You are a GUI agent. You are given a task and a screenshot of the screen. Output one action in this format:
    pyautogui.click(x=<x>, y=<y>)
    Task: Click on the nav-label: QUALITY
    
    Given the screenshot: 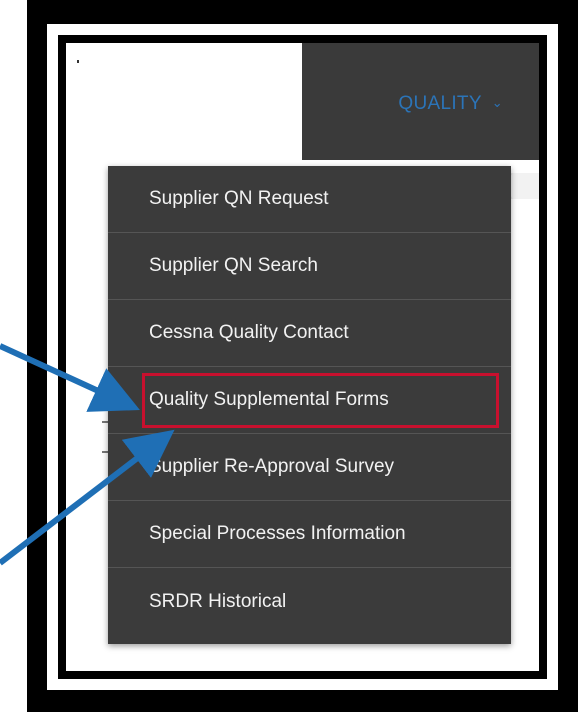 What is the action you would take?
    pyautogui.click(x=439, y=104)
    